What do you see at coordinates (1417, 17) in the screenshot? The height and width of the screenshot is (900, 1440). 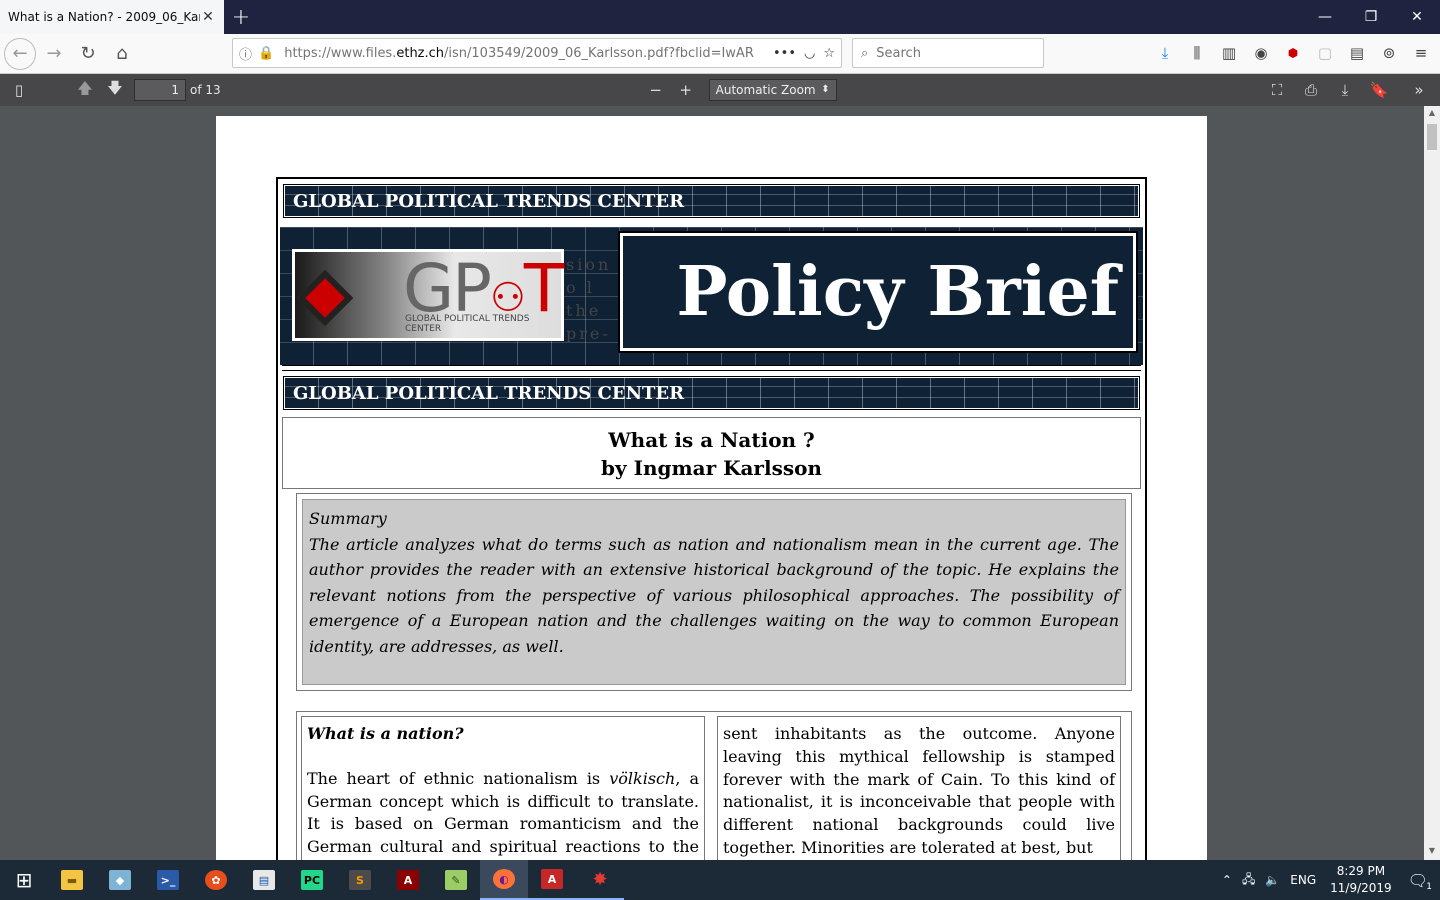 I see `window-close-icon: ✕` at bounding box center [1417, 17].